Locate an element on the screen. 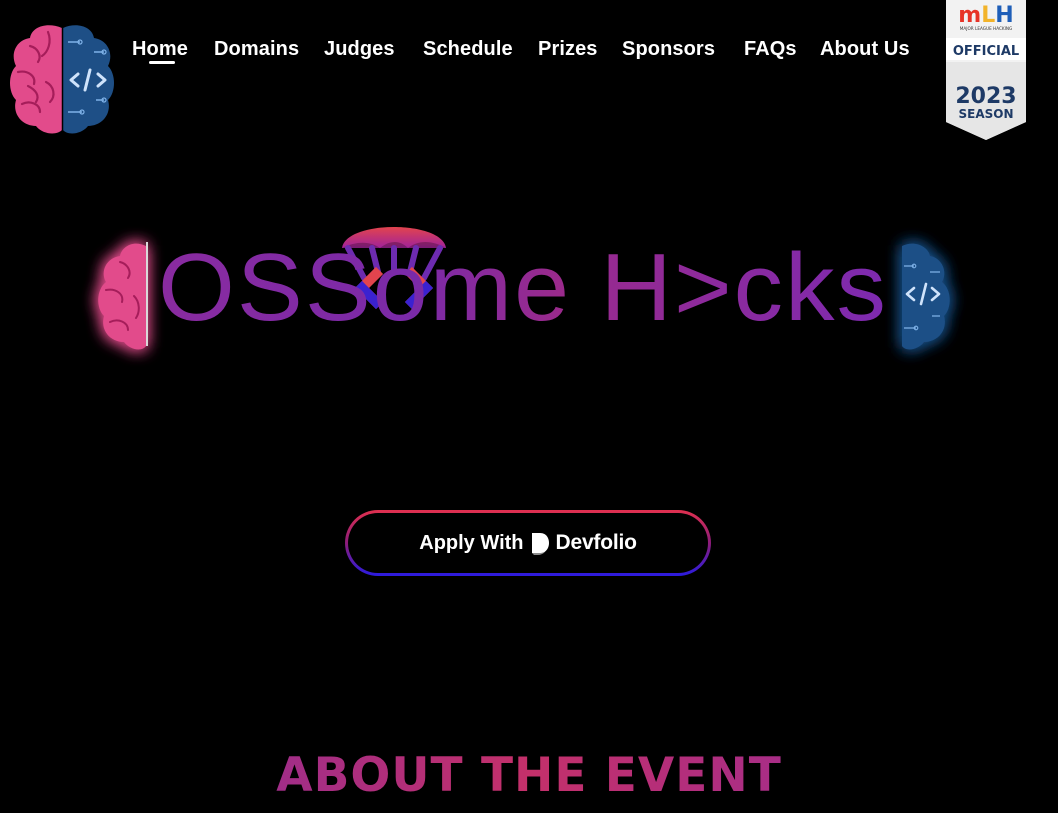 This screenshot has width=1058, height=813. nav-item-schedule: Schedule is located at coordinates (468, 49).